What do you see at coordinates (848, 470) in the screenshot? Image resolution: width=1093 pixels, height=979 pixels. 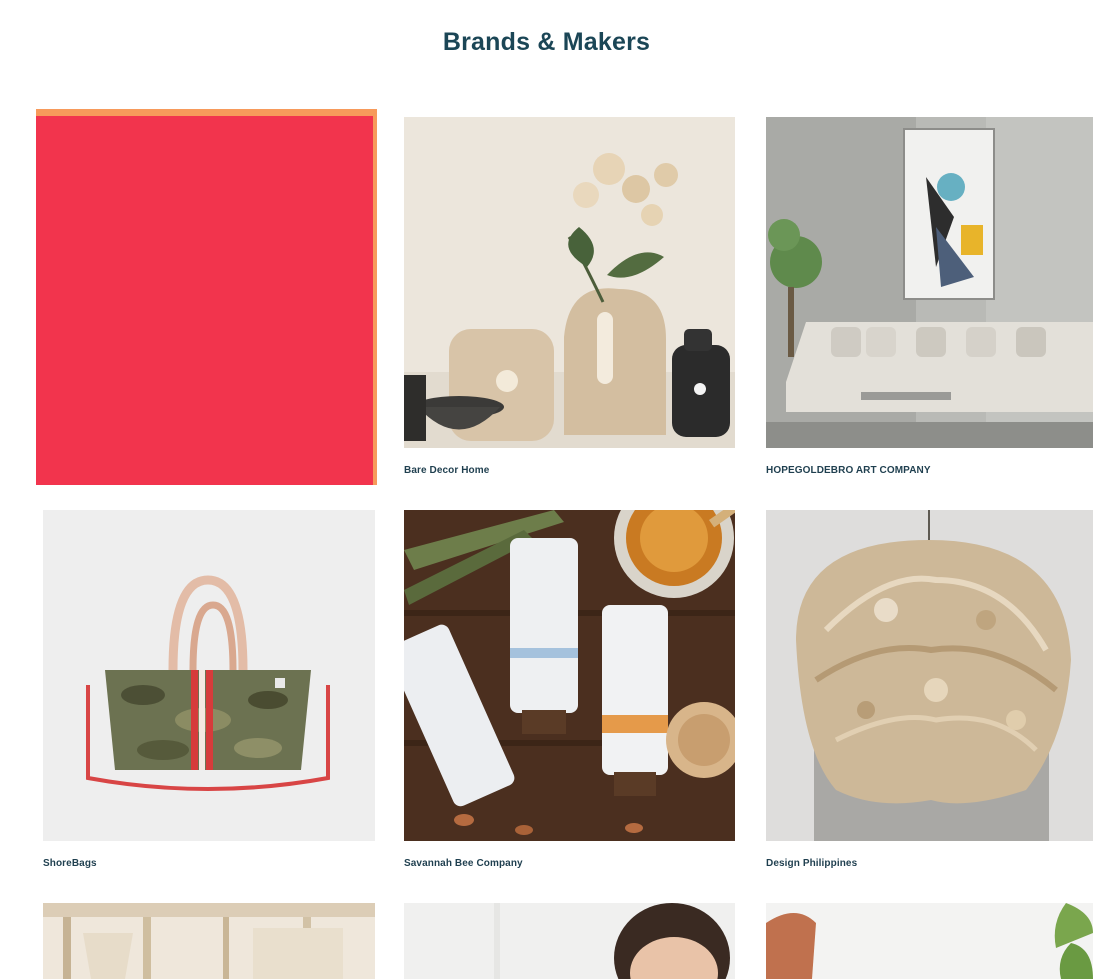 I see `brand-name: HOPEGOLDEBRO ART COMPANY` at bounding box center [848, 470].